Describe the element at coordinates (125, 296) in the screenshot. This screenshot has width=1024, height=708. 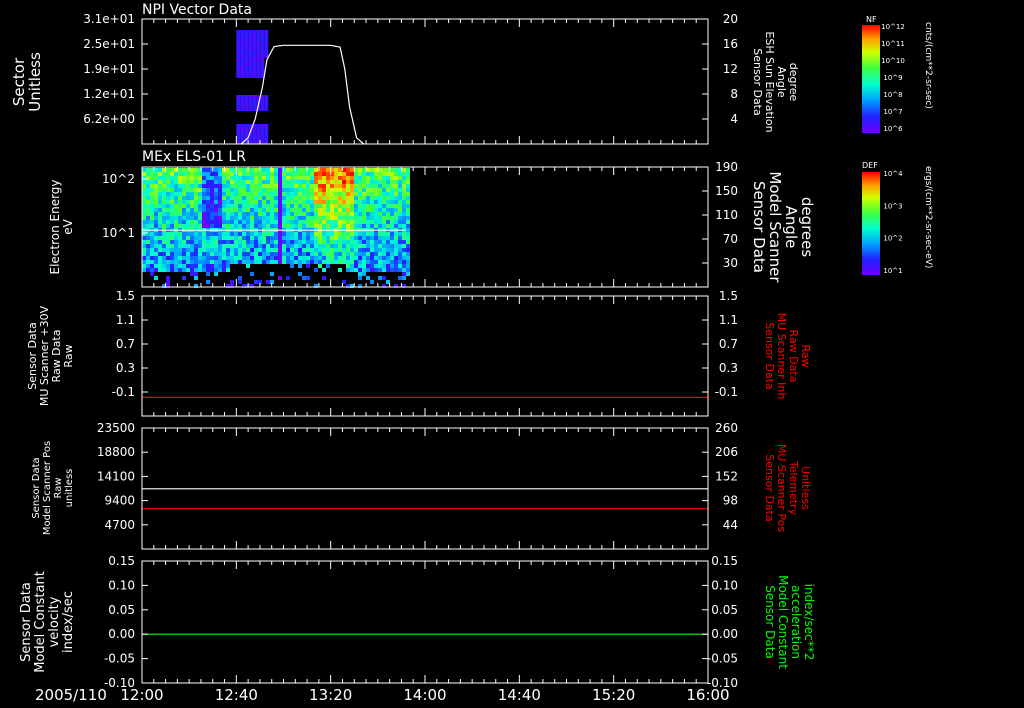
I see `panel-3-ytick-left: 1.5` at that location.